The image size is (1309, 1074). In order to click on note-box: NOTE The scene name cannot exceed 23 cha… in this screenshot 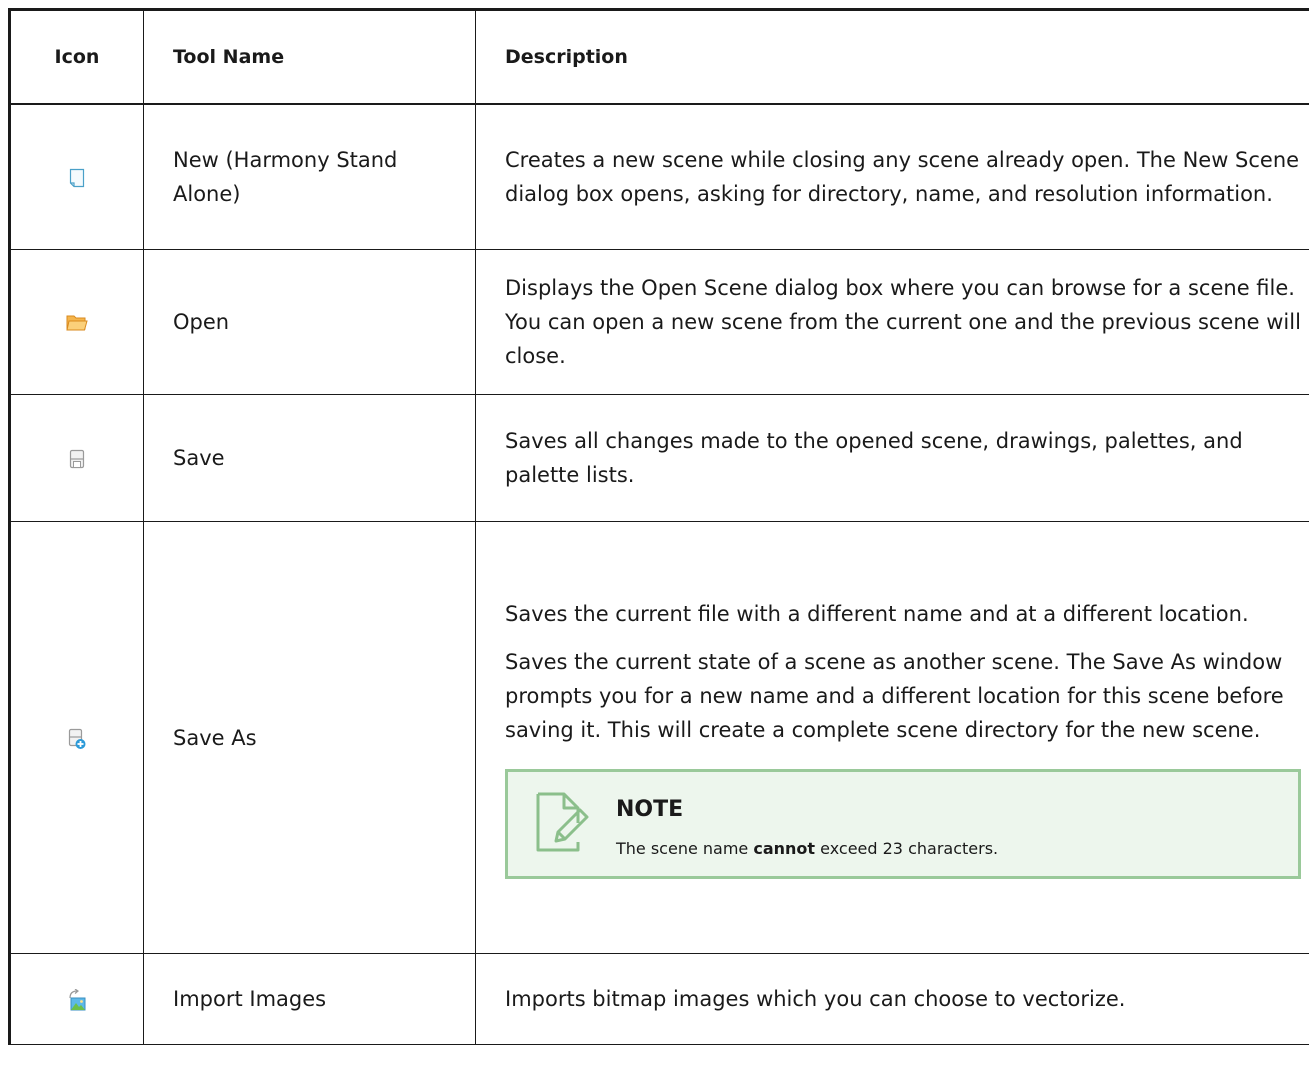, I will do `click(903, 823)`.